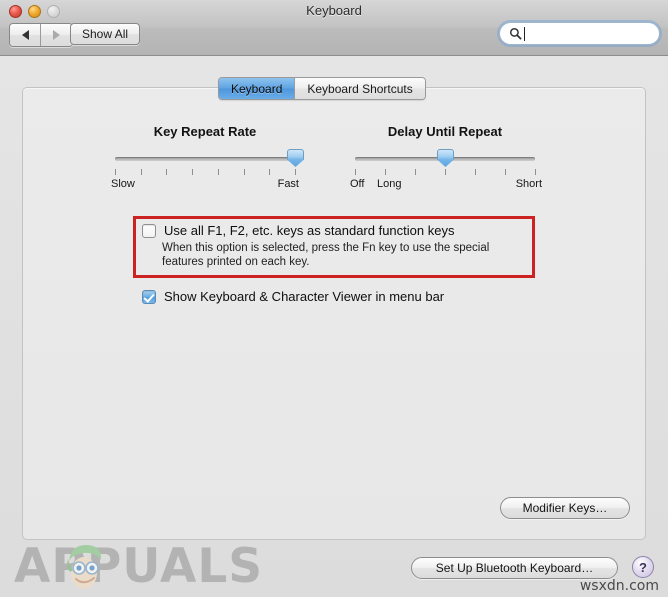  I want to click on key-repeat-rate-labels: Slow Fast, so click(205, 185).